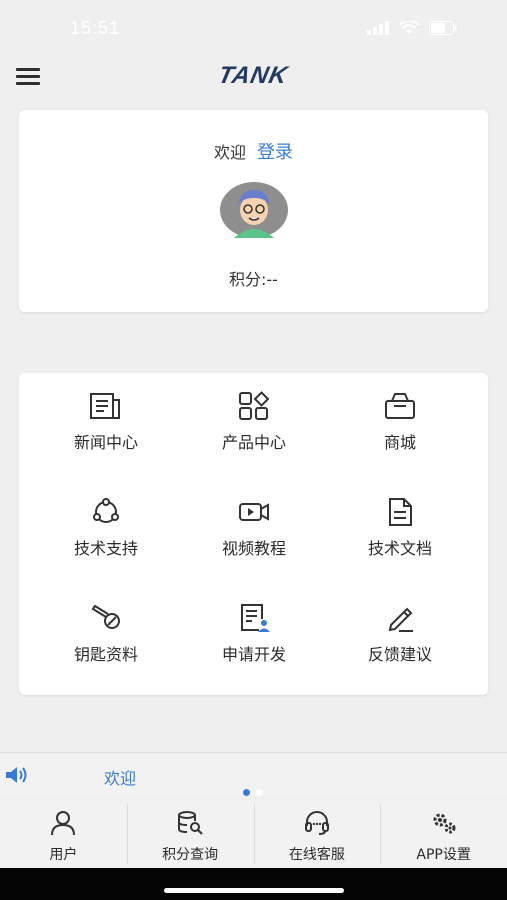 This screenshot has width=507, height=900. Describe the element at coordinates (400, 431) in the screenshot. I see `menu-item-shop: 商城` at that location.